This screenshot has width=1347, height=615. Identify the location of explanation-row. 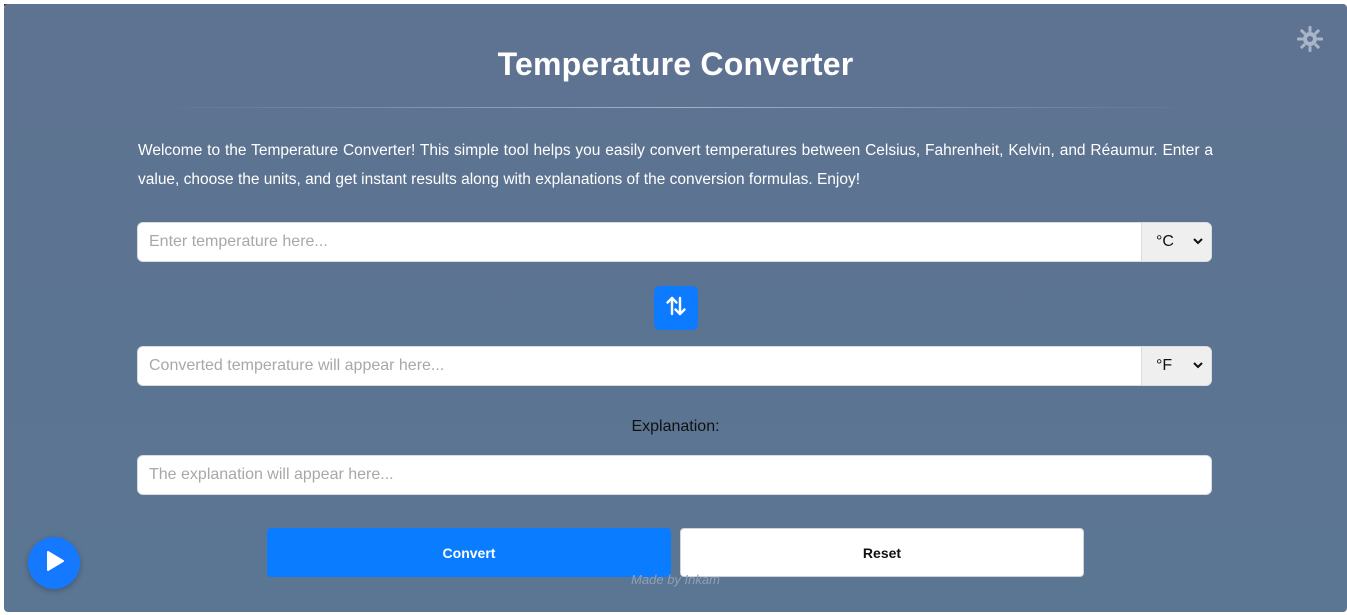
(674, 475).